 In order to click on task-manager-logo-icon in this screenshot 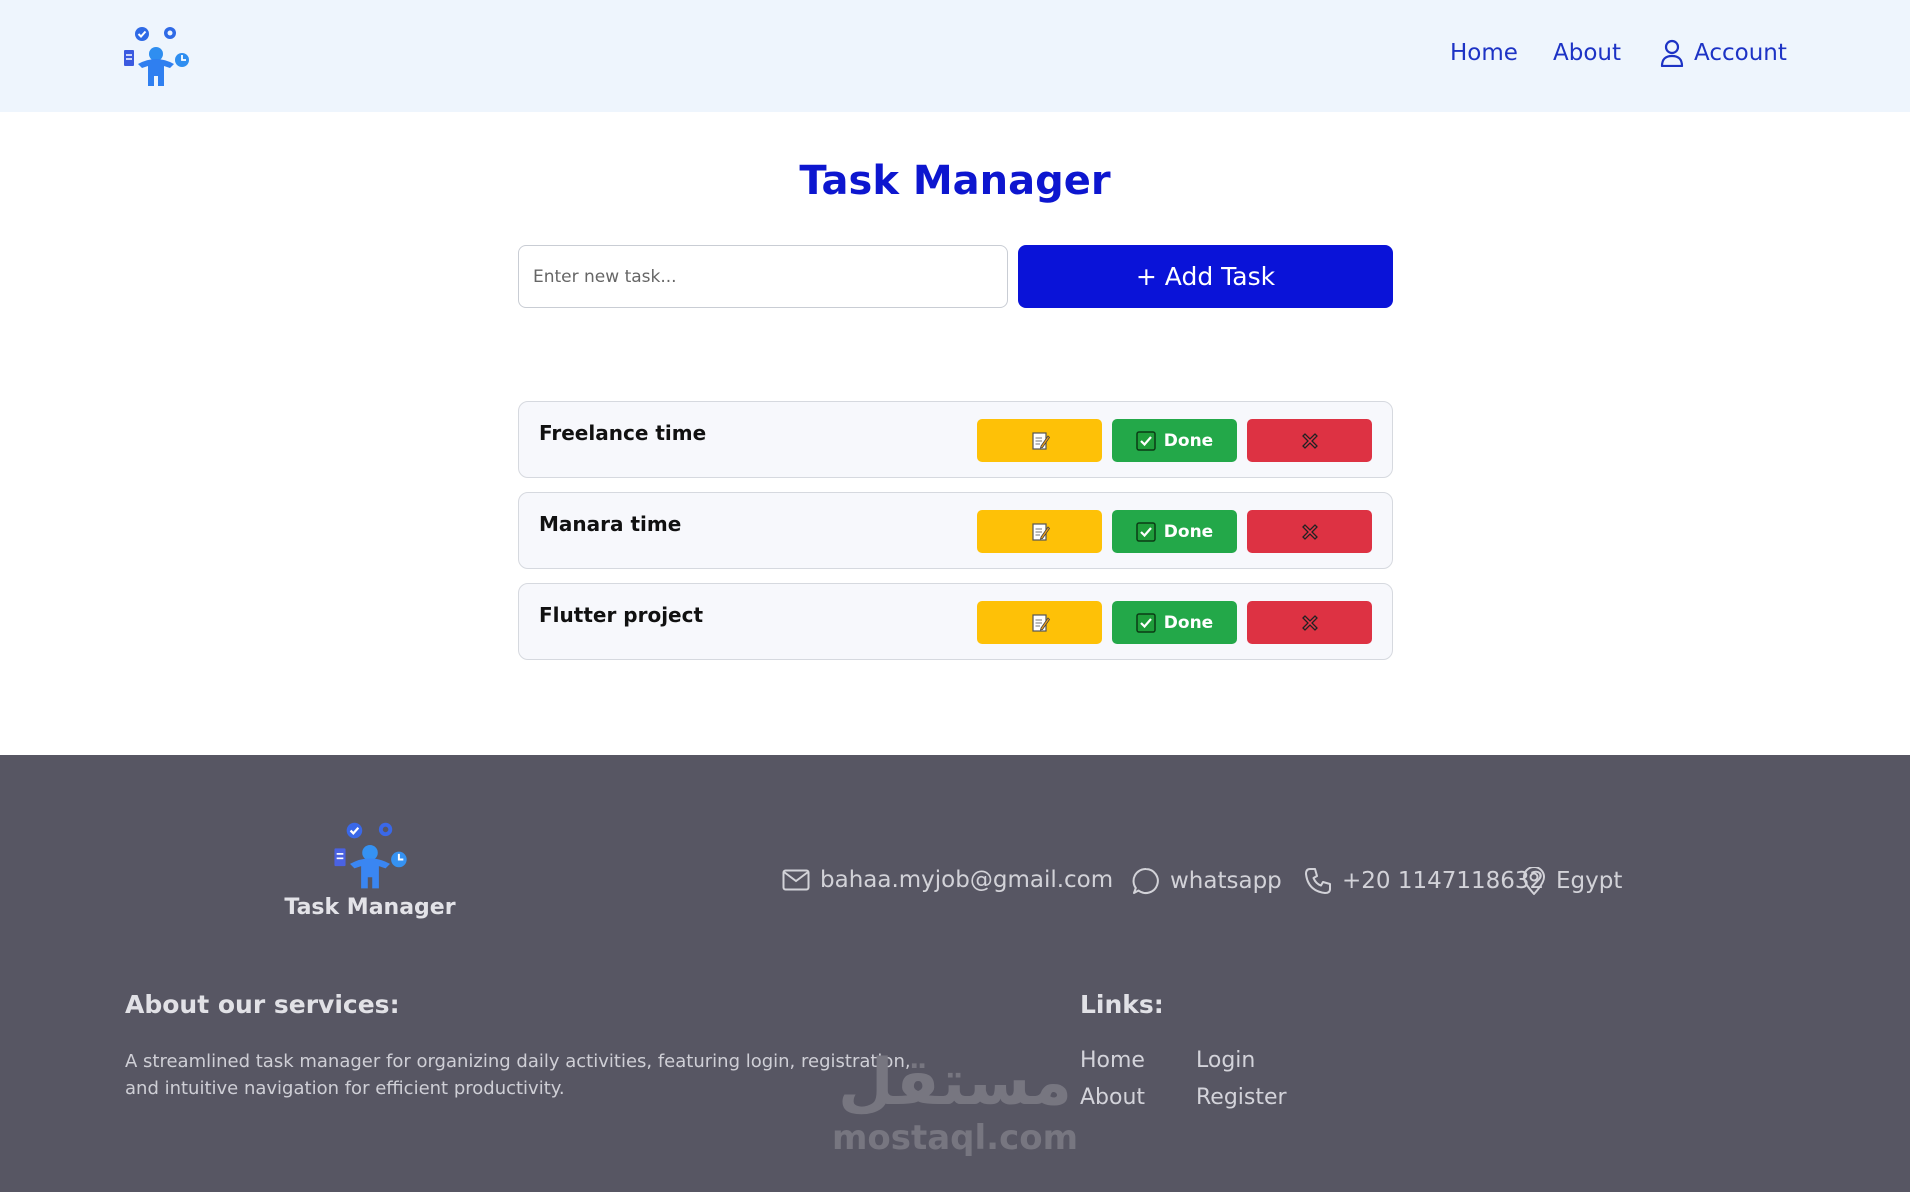, I will do `click(156, 56)`.